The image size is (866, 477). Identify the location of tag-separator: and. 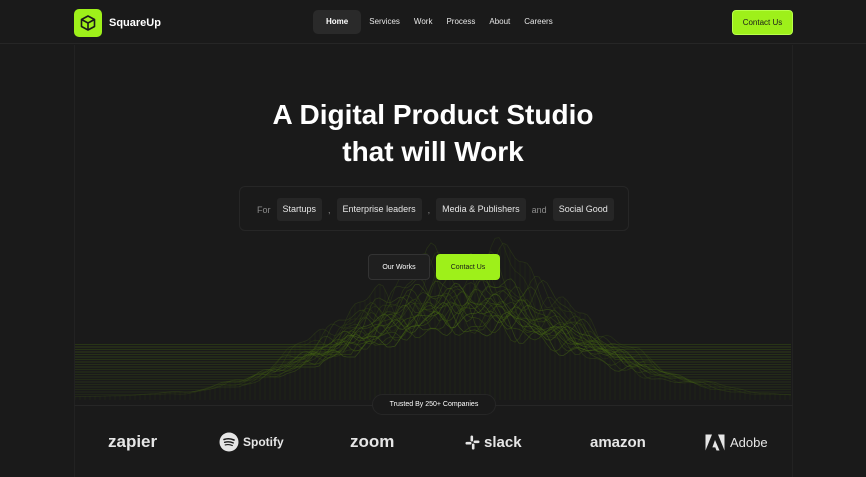
(539, 209).